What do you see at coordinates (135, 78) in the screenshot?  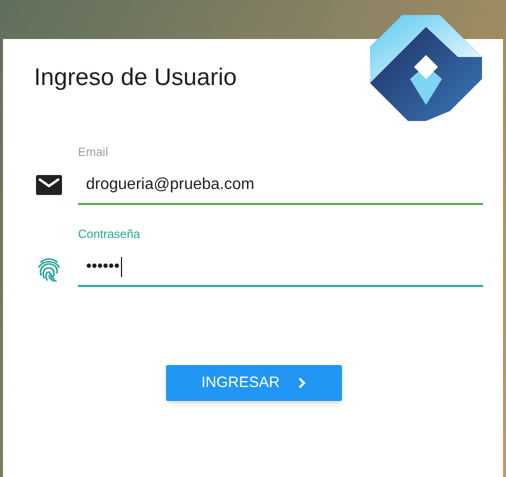 I see `card-title: Ingreso de Usuario` at bounding box center [135, 78].